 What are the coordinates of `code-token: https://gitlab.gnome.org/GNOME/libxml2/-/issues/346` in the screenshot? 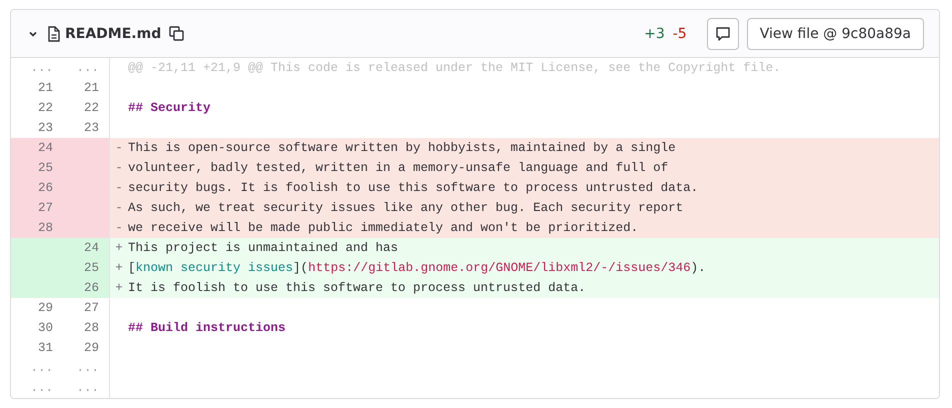 It's located at (499, 268).